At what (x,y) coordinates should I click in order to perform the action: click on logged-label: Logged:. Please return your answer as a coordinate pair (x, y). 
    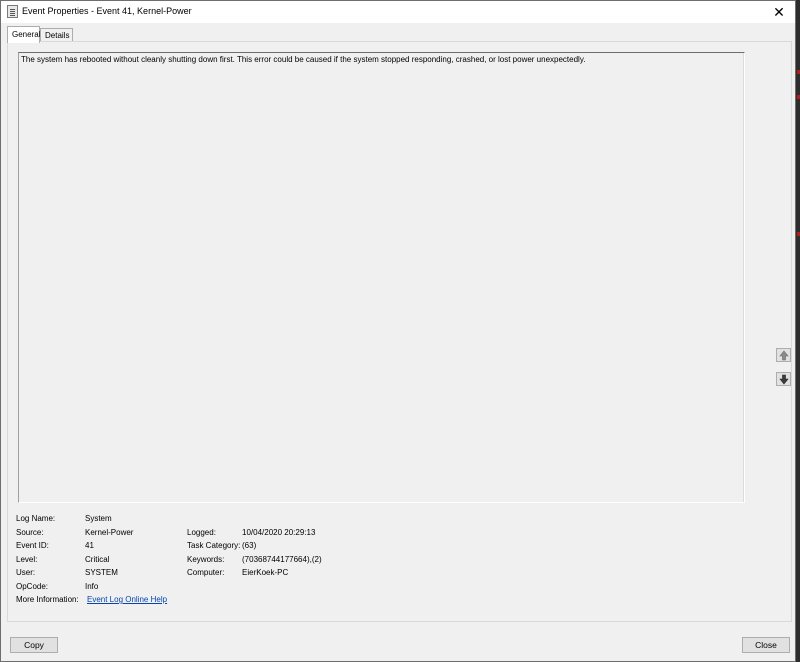
    Looking at the image, I should click on (201, 532).